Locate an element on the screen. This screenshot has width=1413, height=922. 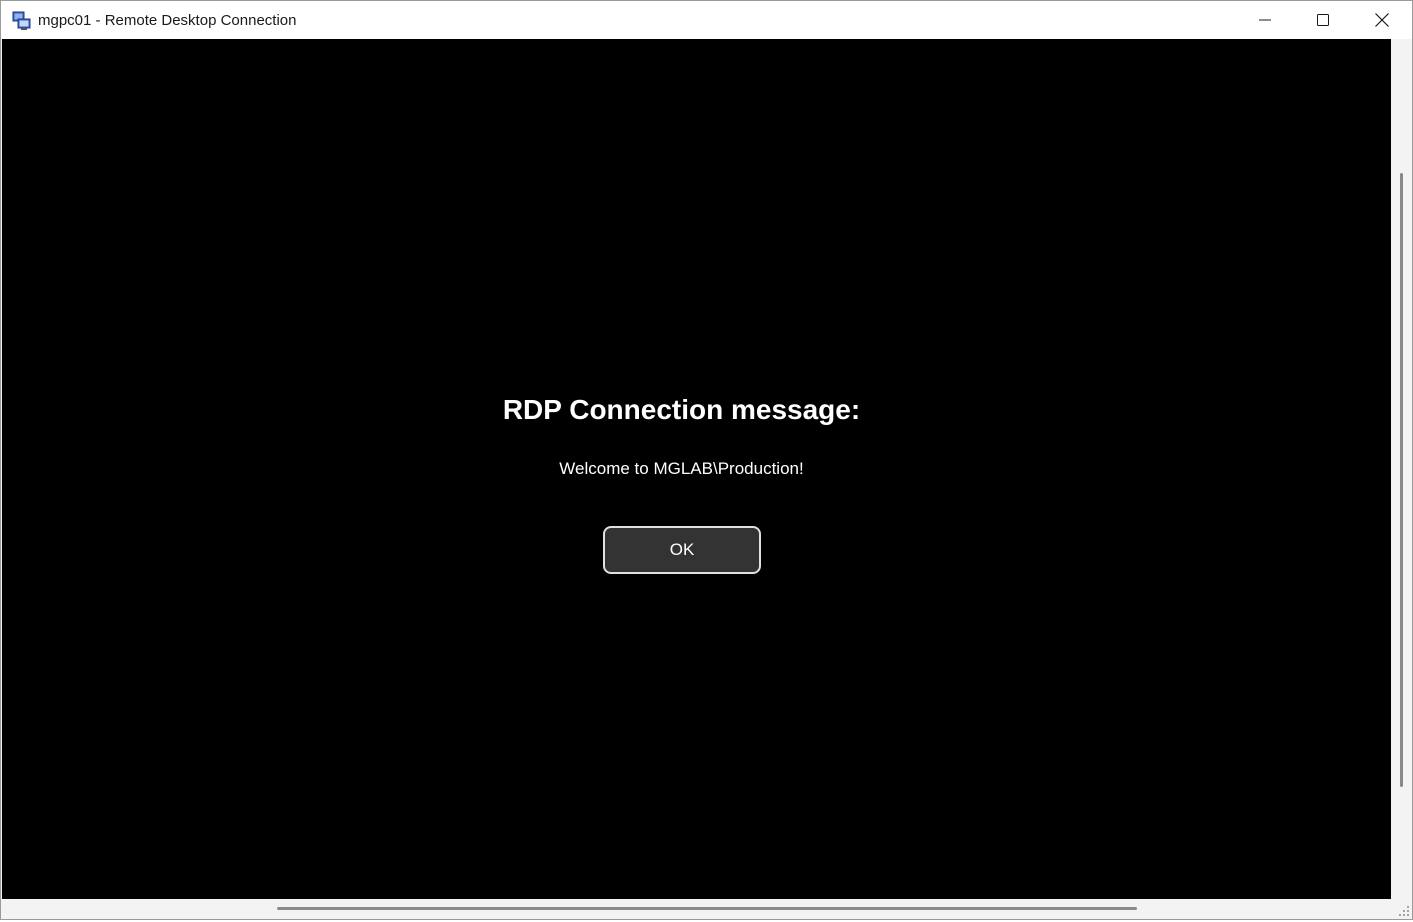
close-icon is located at coordinates (1382, 20).